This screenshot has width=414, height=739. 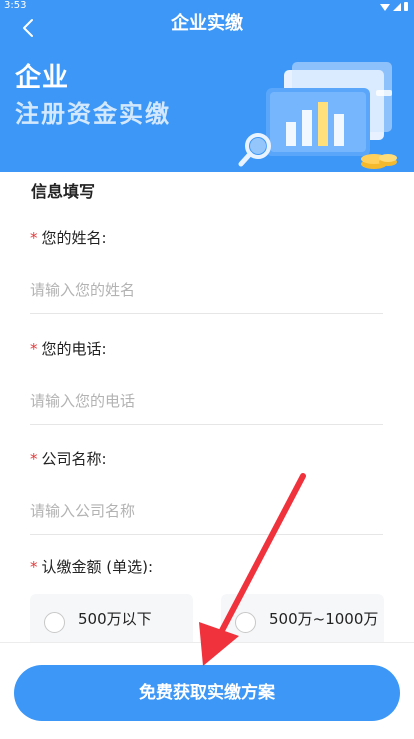 What do you see at coordinates (317, 115) in the screenshot?
I see `report-chart-illustration` at bounding box center [317, 115].